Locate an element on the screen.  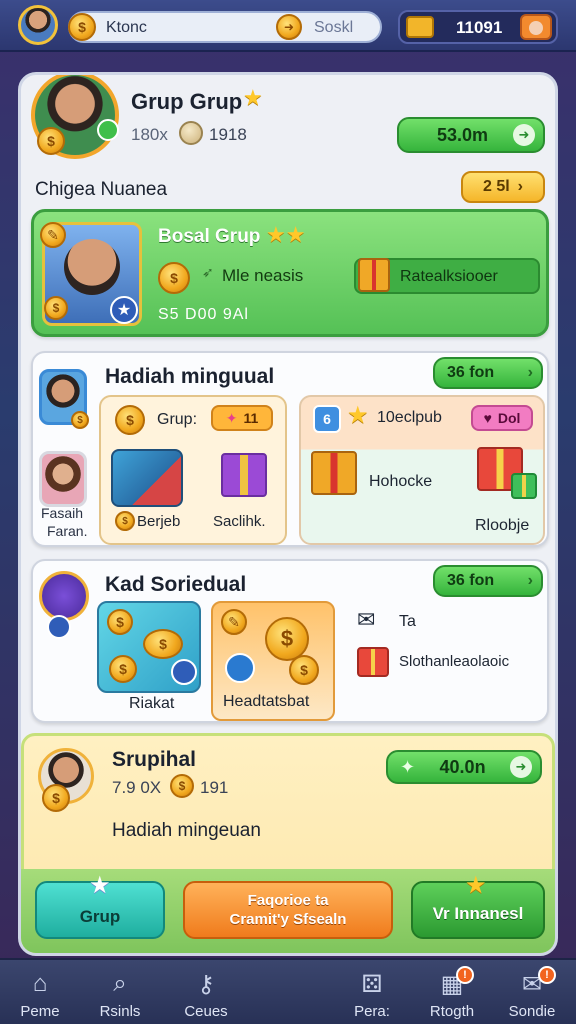
balance-button: 53.0m ➜ is located at coordinates (471, 135).